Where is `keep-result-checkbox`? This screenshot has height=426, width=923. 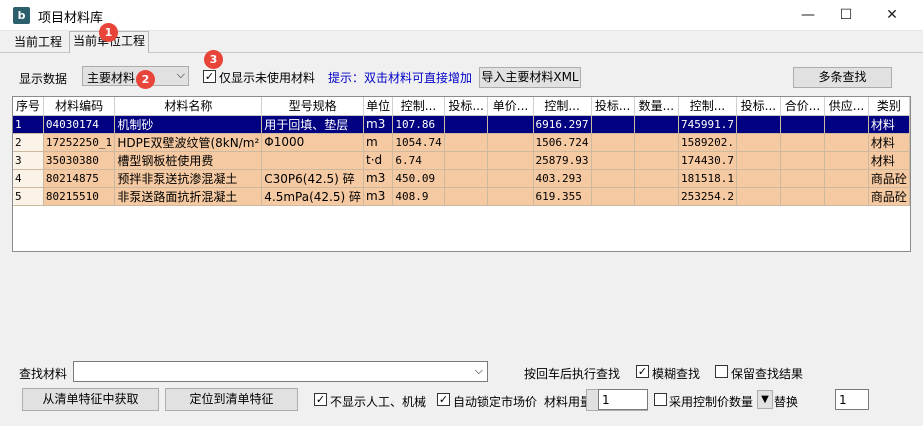
keep-result-checkbox is located at coordinates (721, 371).